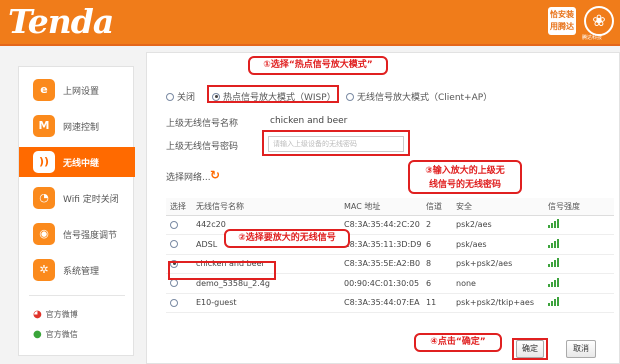 This screenshot has width=620, height=364. What do you see at coordinates (498, 283) in the screenshot?
I see `row-security: none` at bounding box center [498, 283].